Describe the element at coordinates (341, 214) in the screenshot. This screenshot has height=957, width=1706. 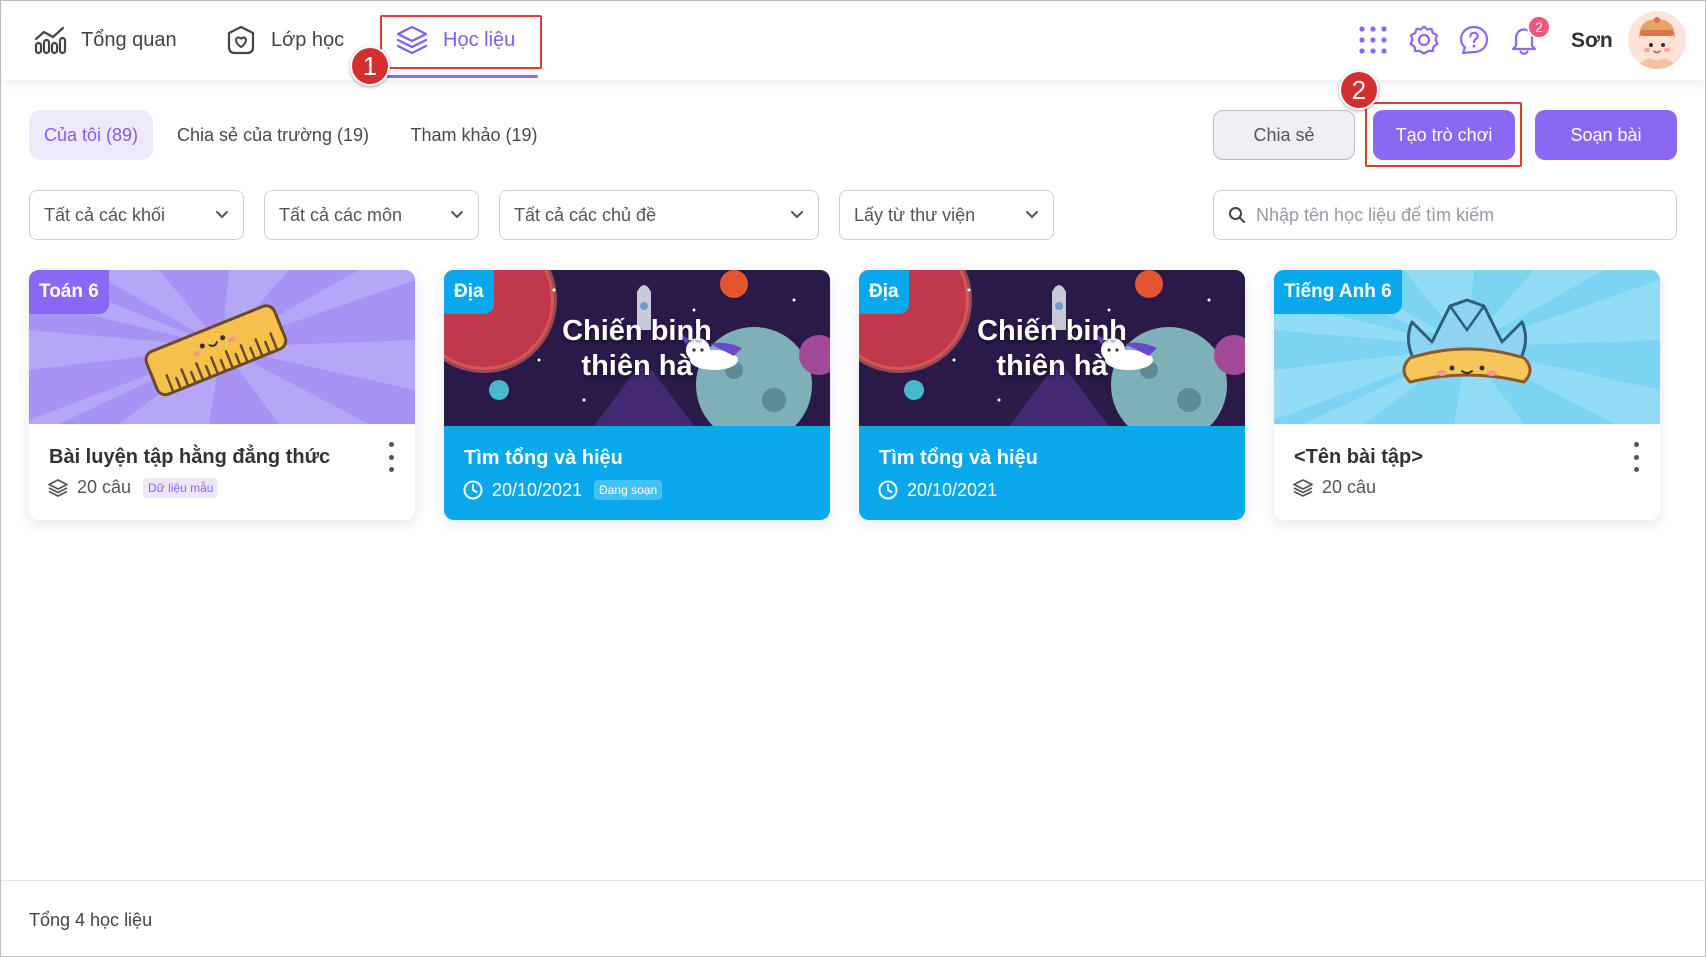
I see `subject-select-value: Tất cả các môn` at that location.